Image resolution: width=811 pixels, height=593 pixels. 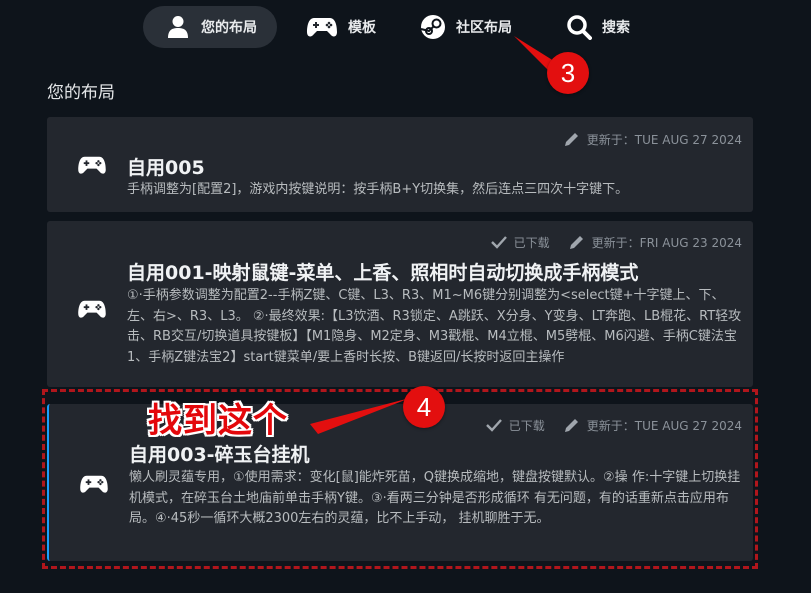 I want to click on tab-search: 搜索, so click(x=598, y=27).